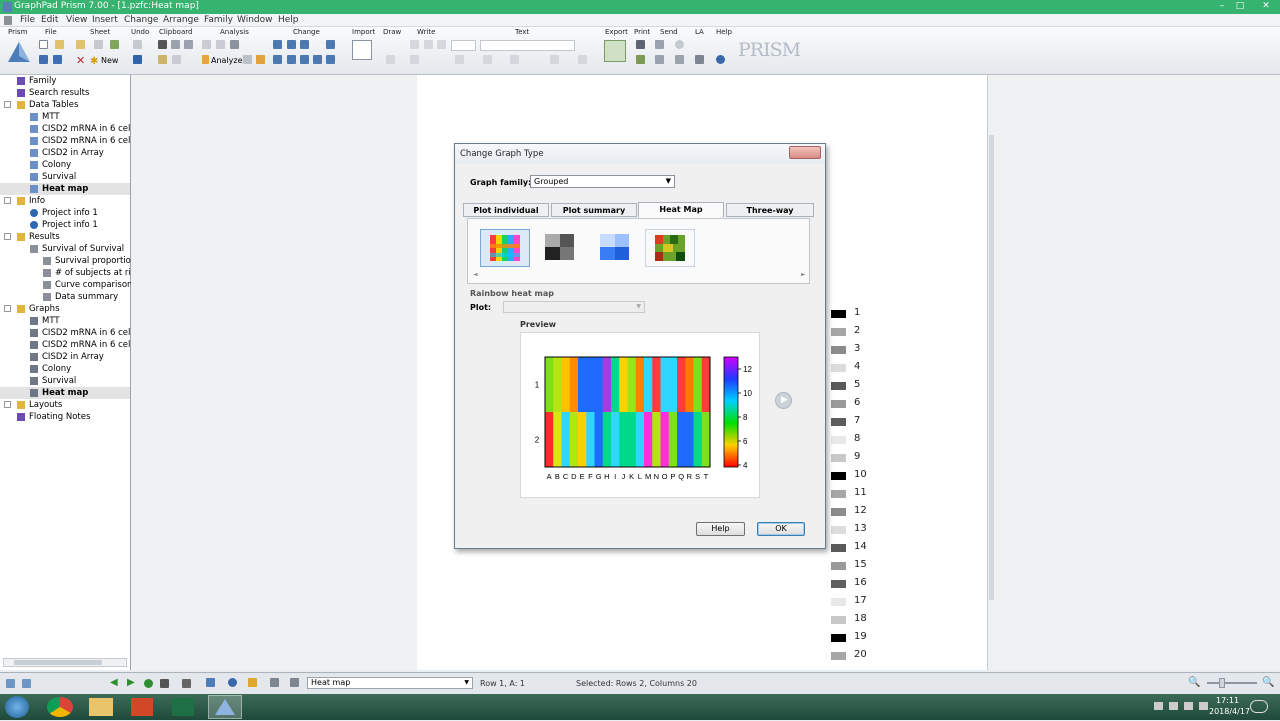  I want to click on nav-item: Curve comparison, so click(66, 285).